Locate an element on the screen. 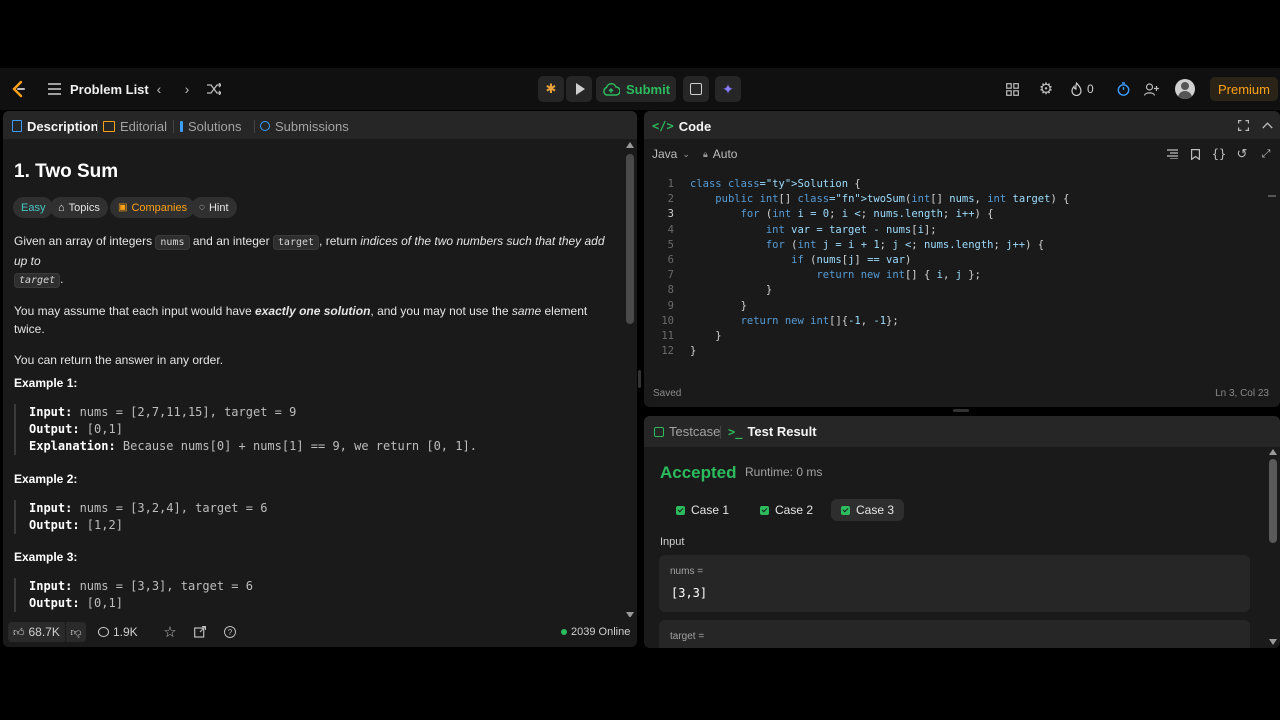  desc-text: , and you may not use the is located at coordinates (441, 311).